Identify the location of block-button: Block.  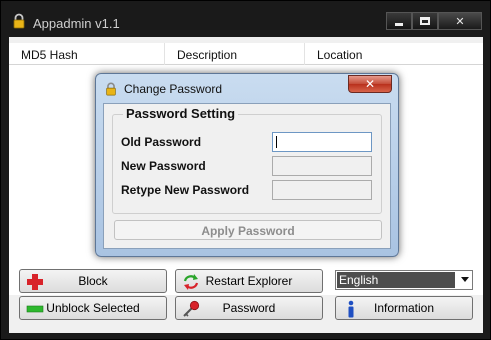
(93, 281).